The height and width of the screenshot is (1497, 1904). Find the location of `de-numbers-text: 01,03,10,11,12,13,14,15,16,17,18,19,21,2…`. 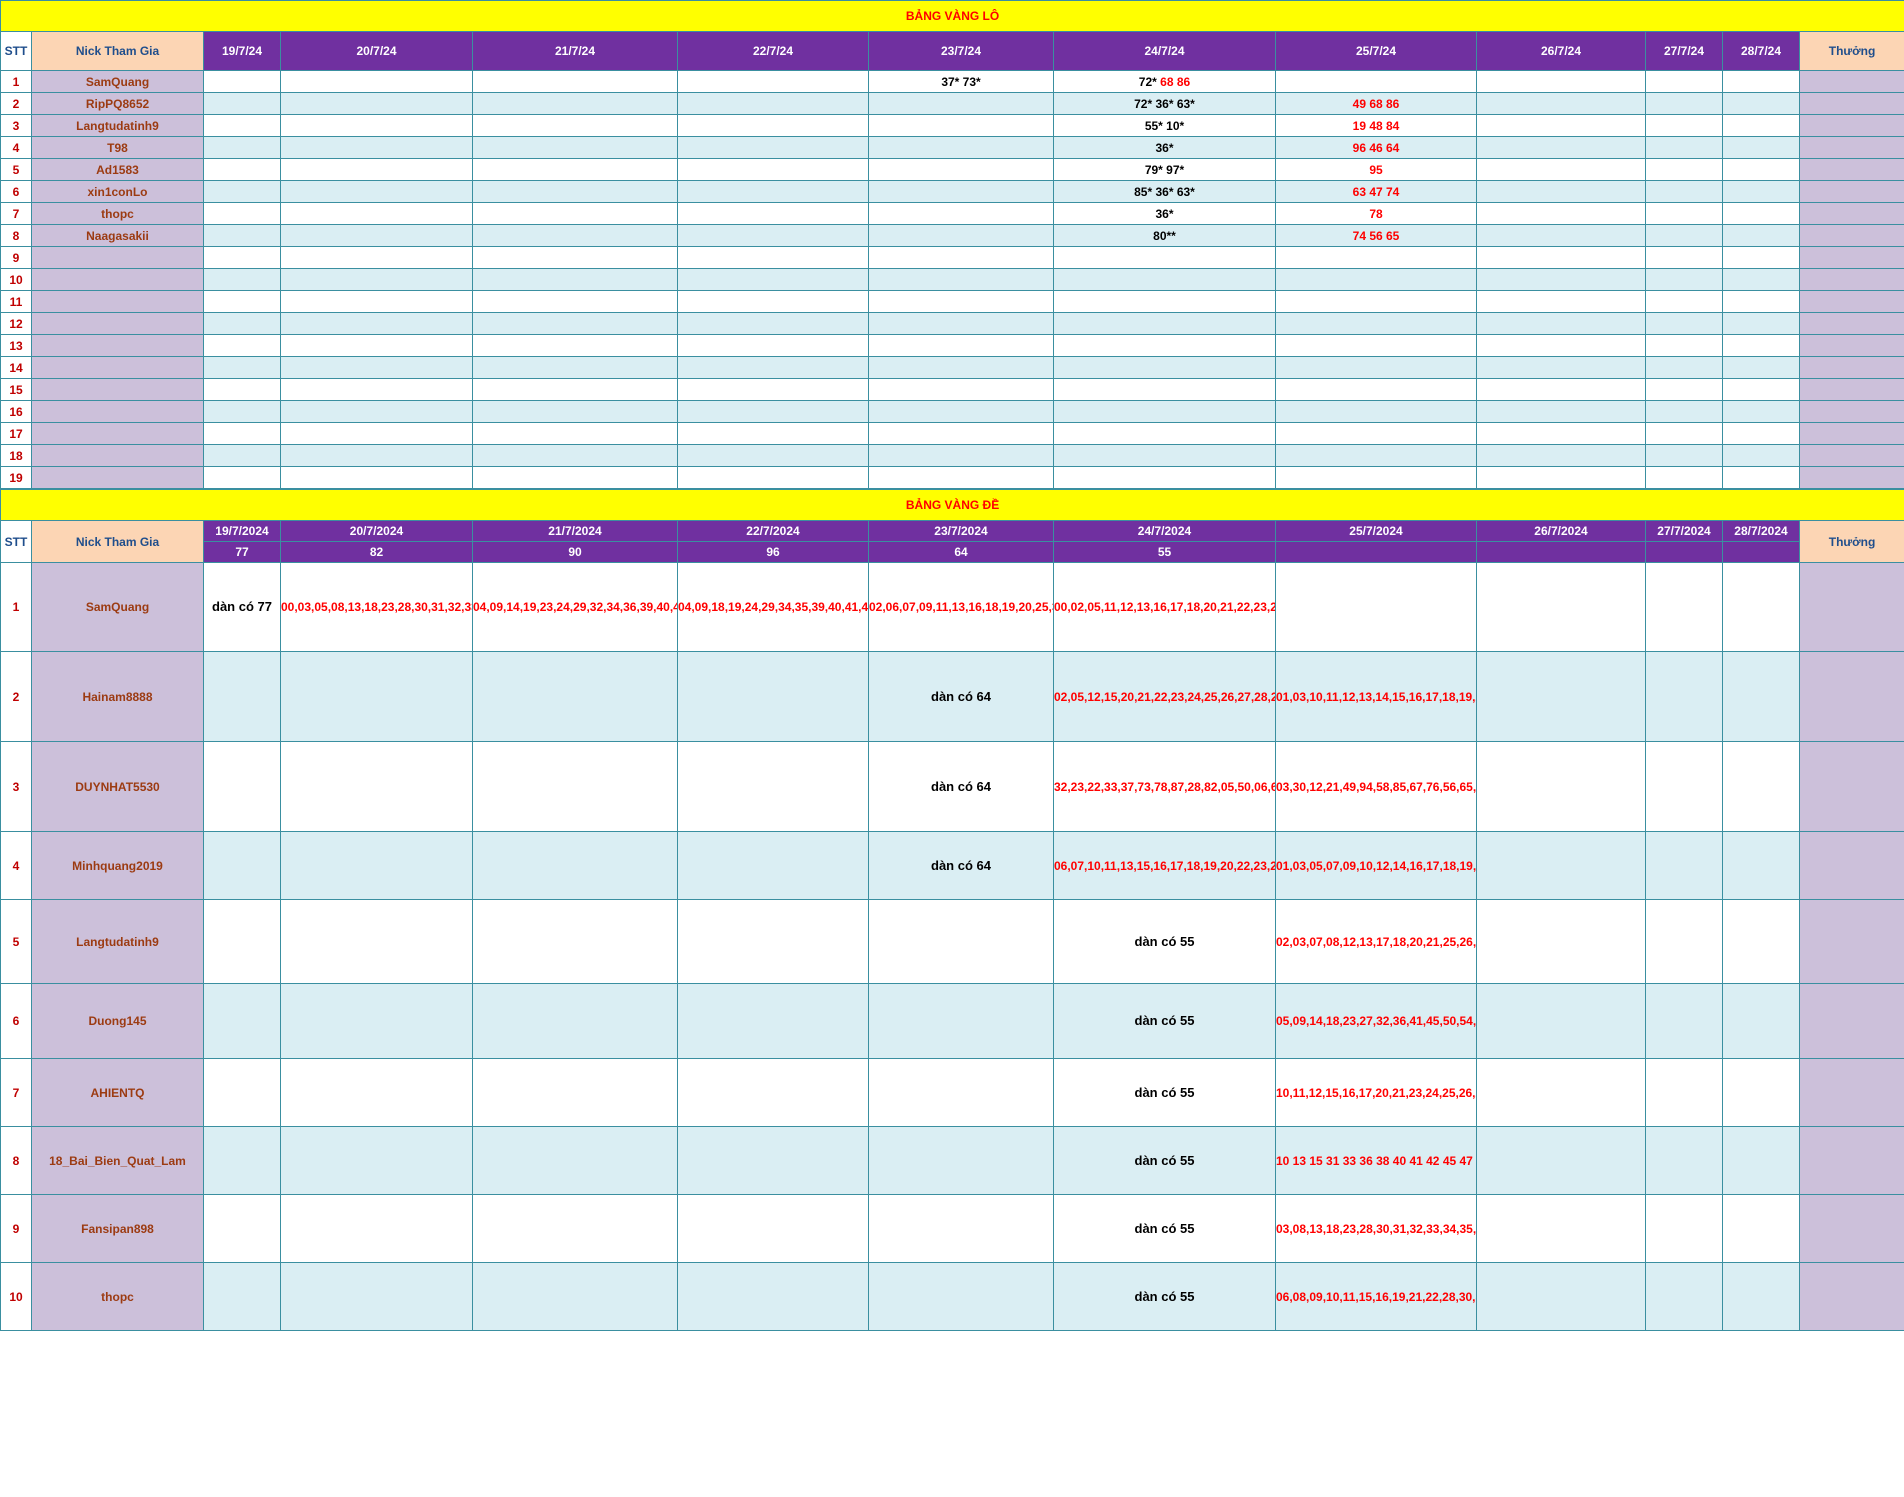

de-numbers-text: 01,03,10,11,12,13,14,15,16,17,18,19,21,2… is located at coordinates (1376, 696).